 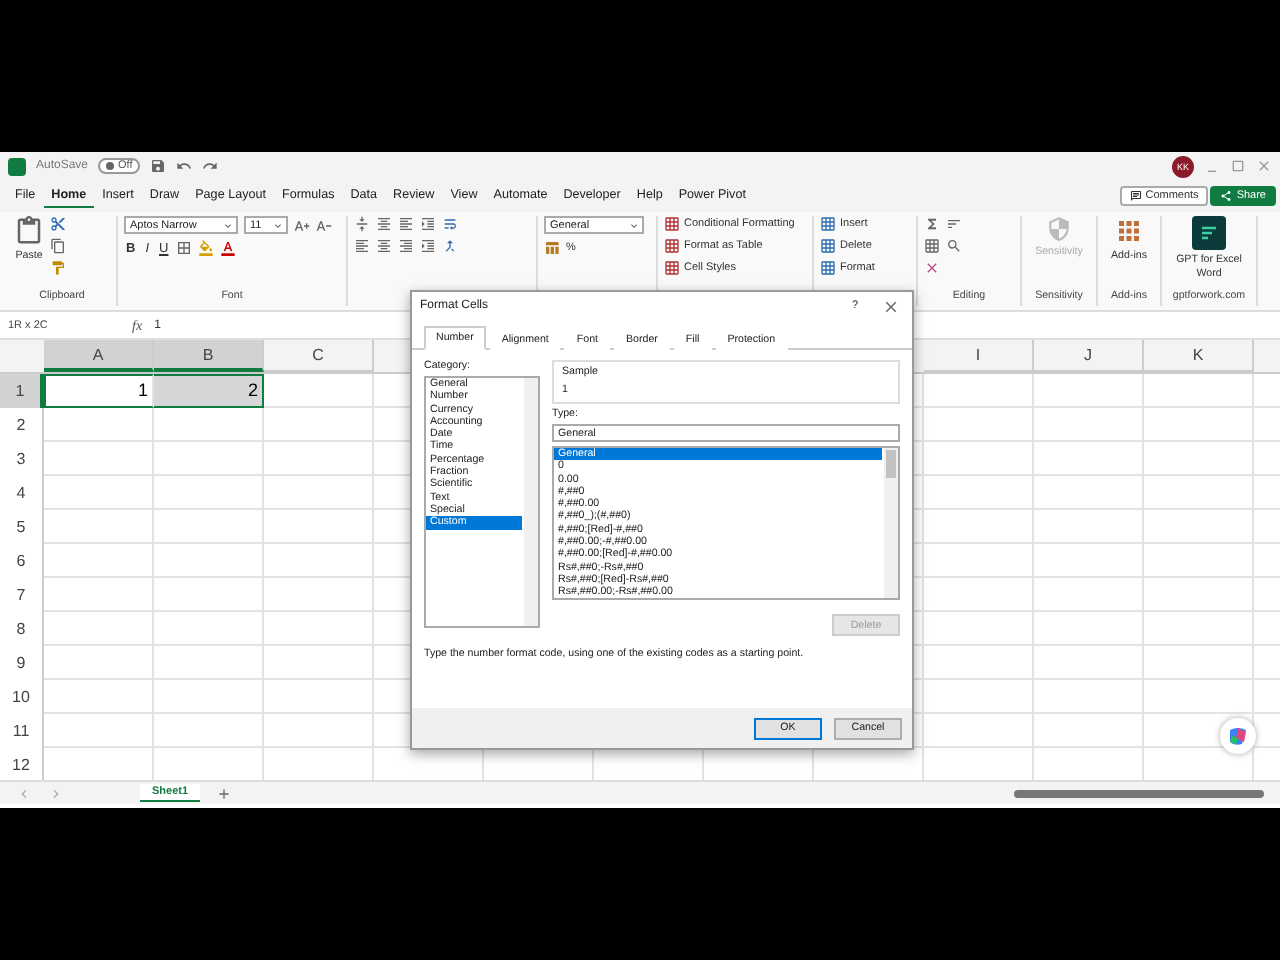 I want to click on column-header: I, so click(x=979, y=356).